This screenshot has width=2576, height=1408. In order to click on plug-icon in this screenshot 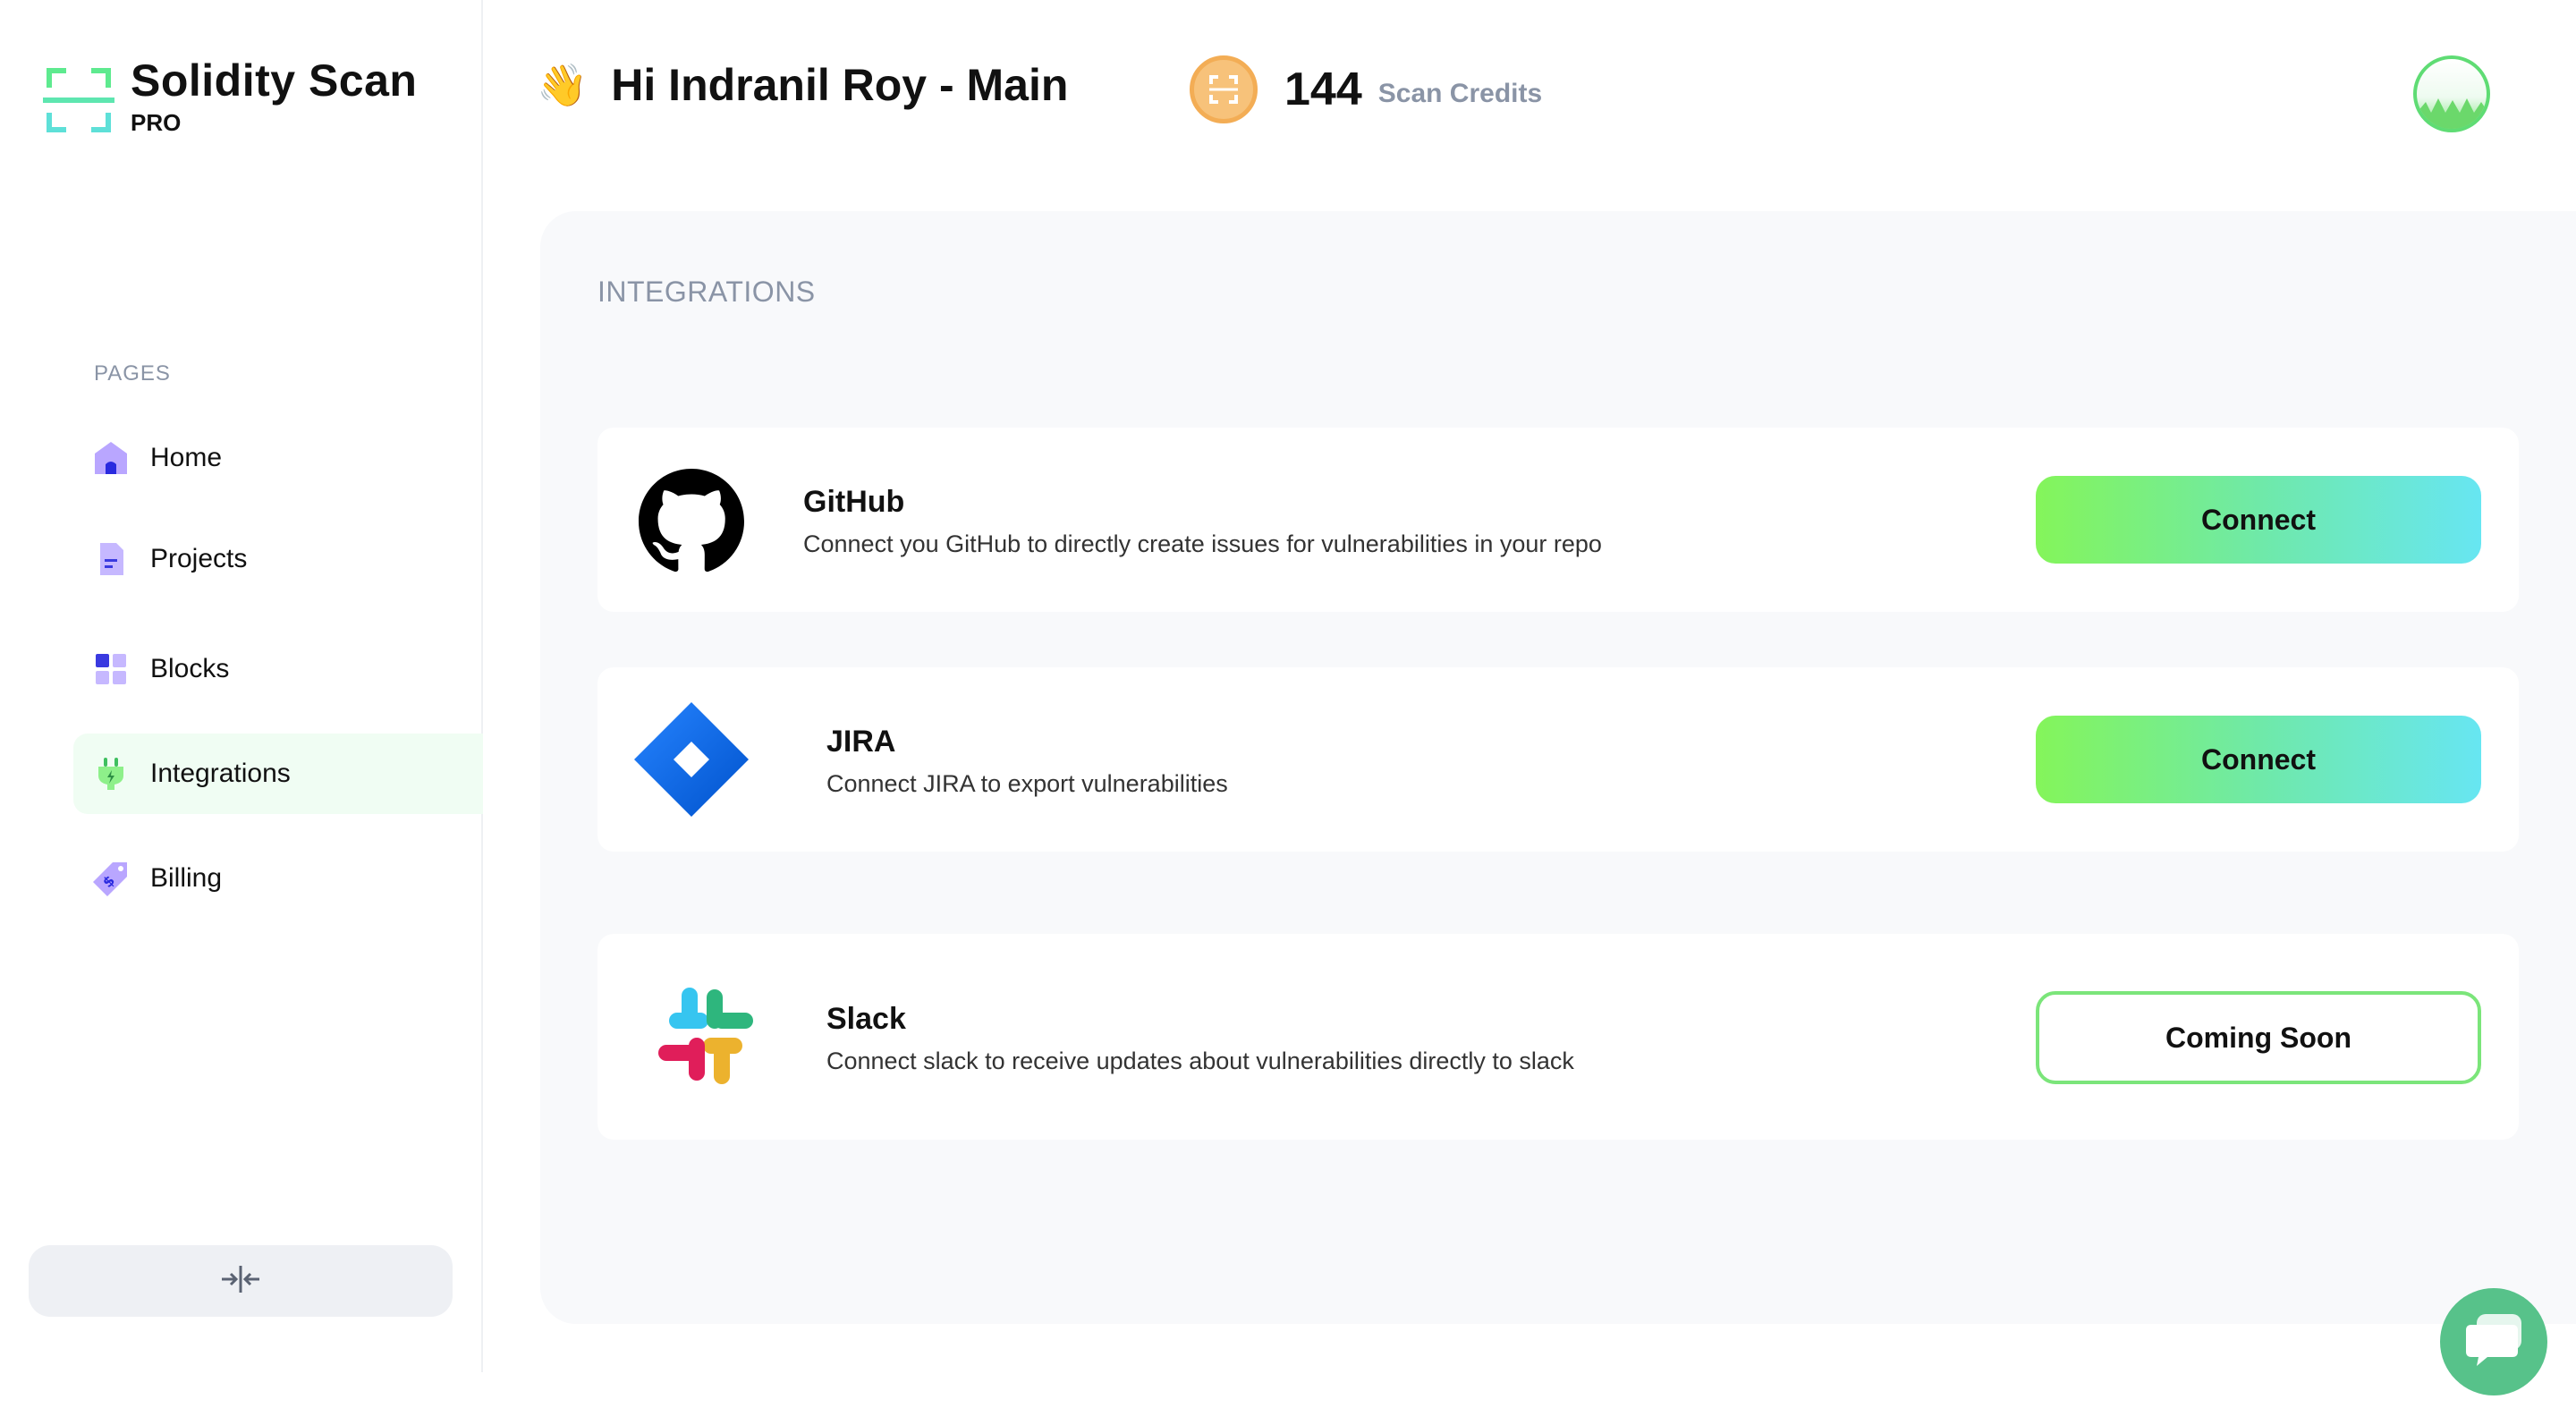, I will do `click(111, 774)`.